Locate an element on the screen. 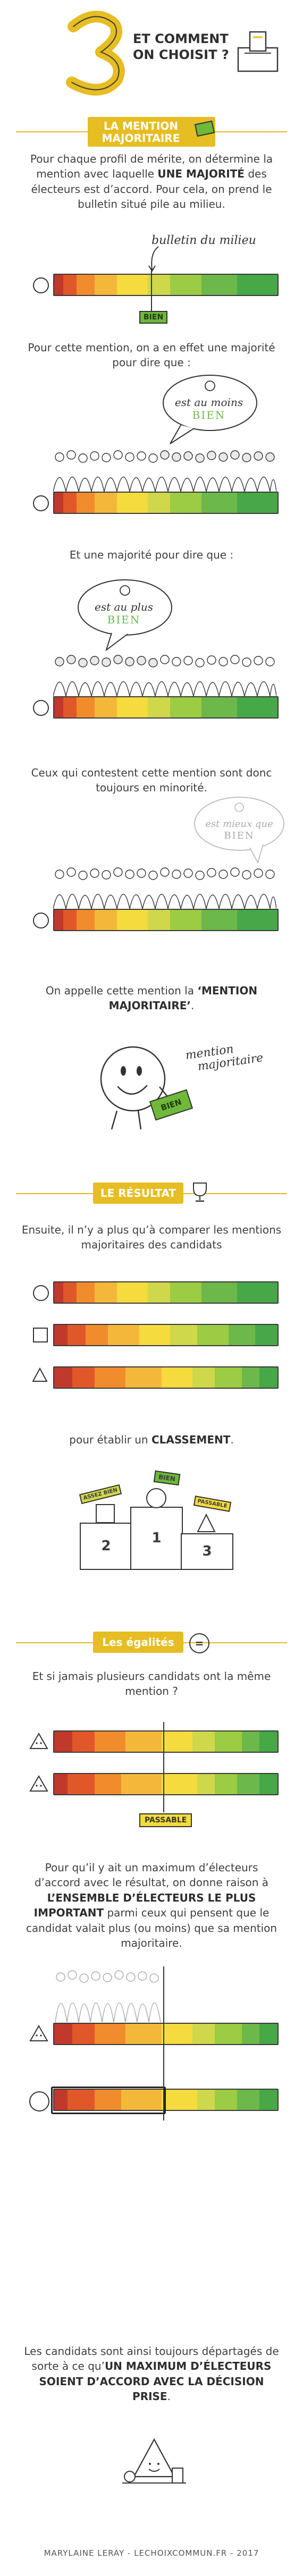 The height and width of the screenshot is (2576, 303). section1-p3: Et une majorité pour dire que : is located at coordinates (151, 555).